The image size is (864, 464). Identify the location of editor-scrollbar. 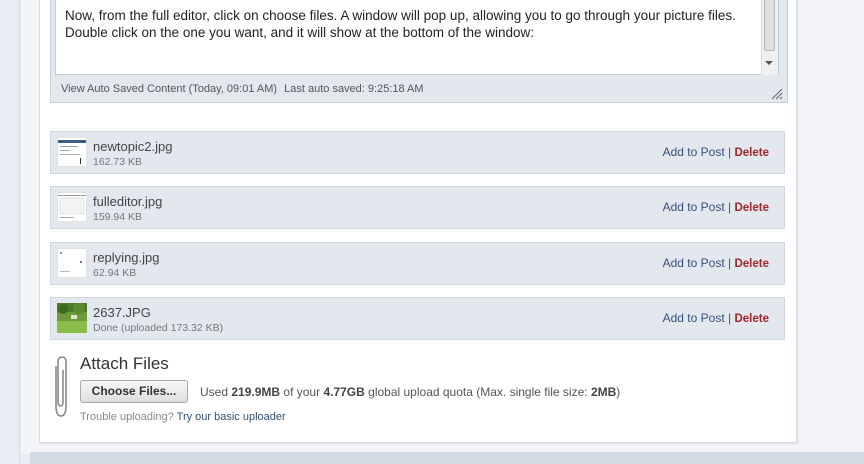
(769, 37).